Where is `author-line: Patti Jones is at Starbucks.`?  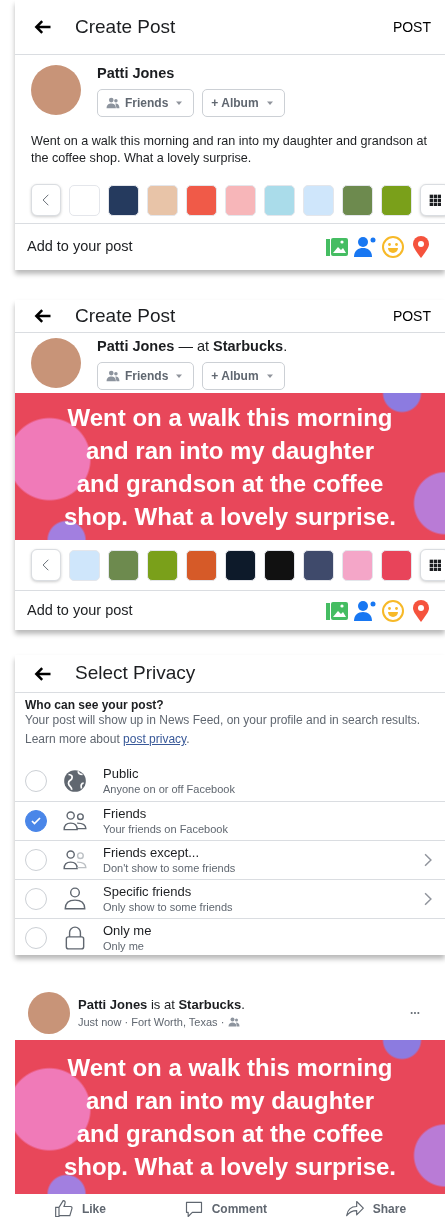 author-line: Patti Jones is at Starbucks. is located at coordinates (161, 1004).